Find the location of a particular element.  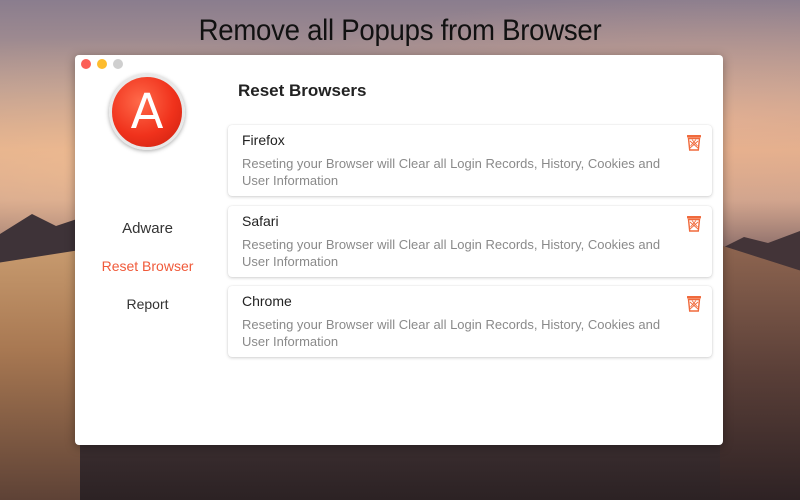

sidebar-item-adware: Adware is located at coordinates (147, 228).